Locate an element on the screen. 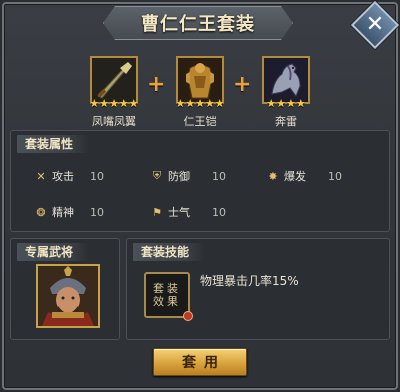  dialog-title: 曹仁仁王套装 is located at coordinates (198, 24).